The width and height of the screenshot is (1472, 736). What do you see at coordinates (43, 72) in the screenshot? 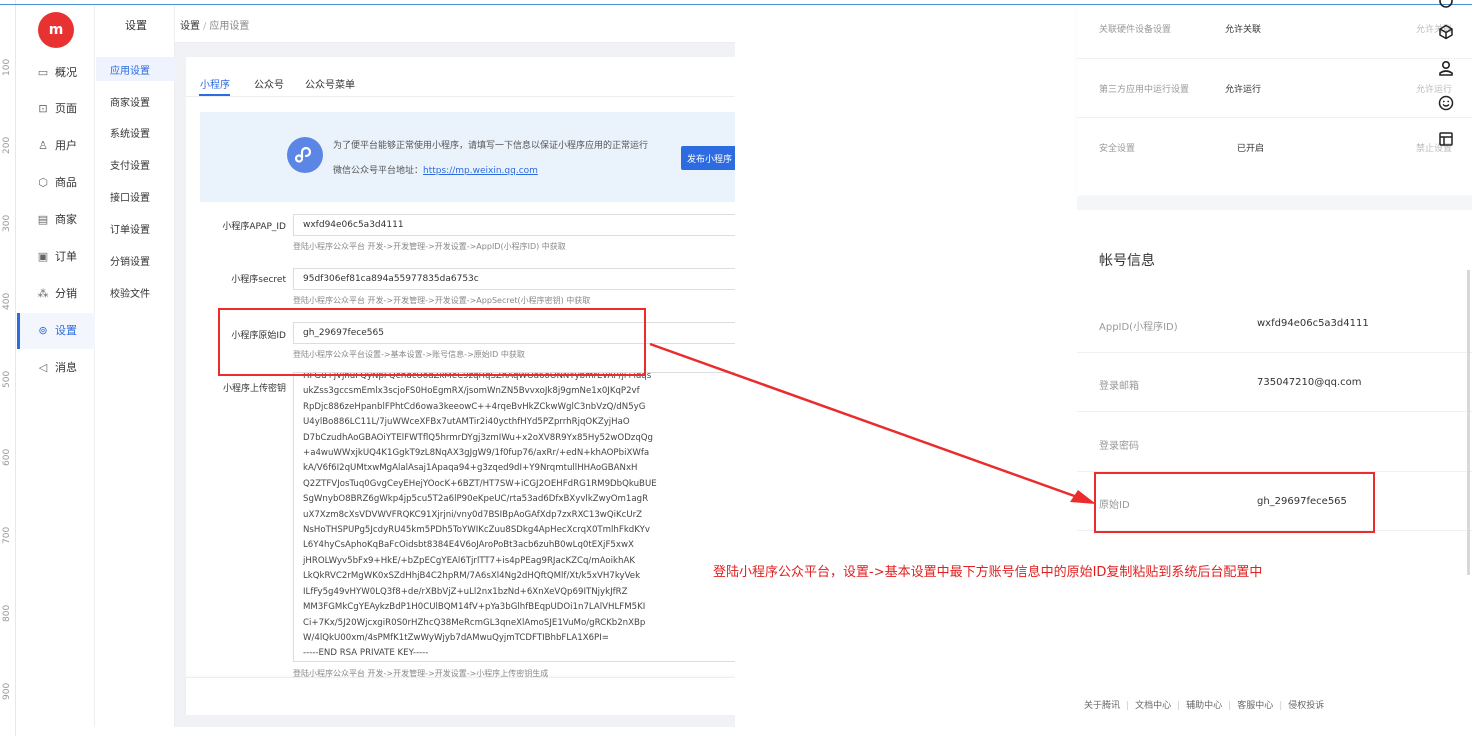
I see `dashboard-icon: ▭` at bounding box center [43, 72].